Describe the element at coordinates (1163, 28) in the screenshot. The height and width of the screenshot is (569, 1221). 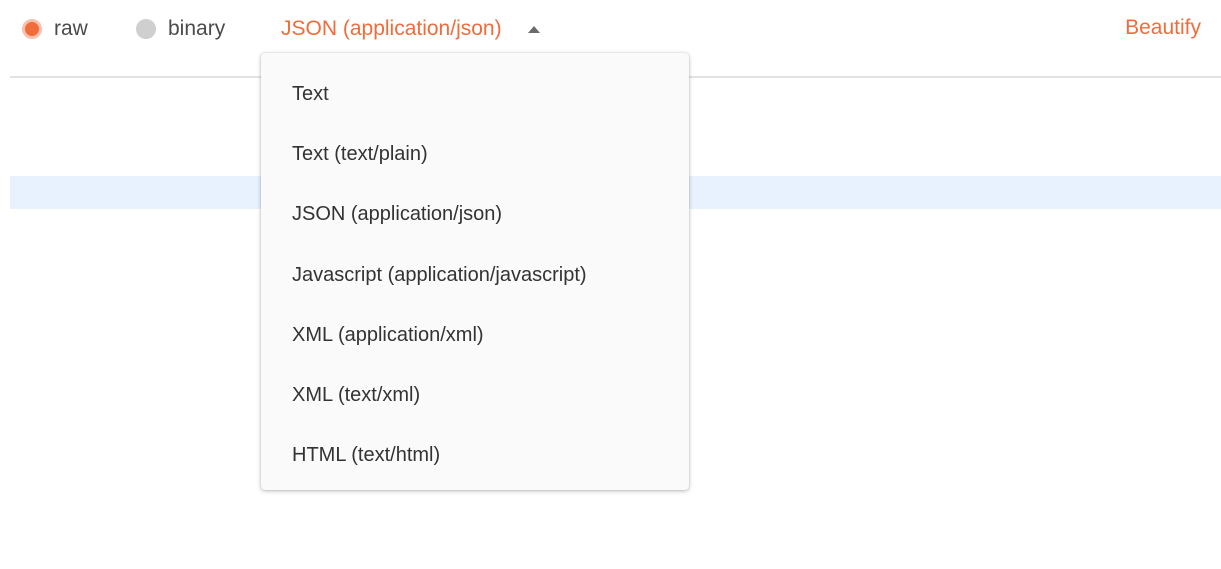
I see `beautify-button: Beautify` at that location.